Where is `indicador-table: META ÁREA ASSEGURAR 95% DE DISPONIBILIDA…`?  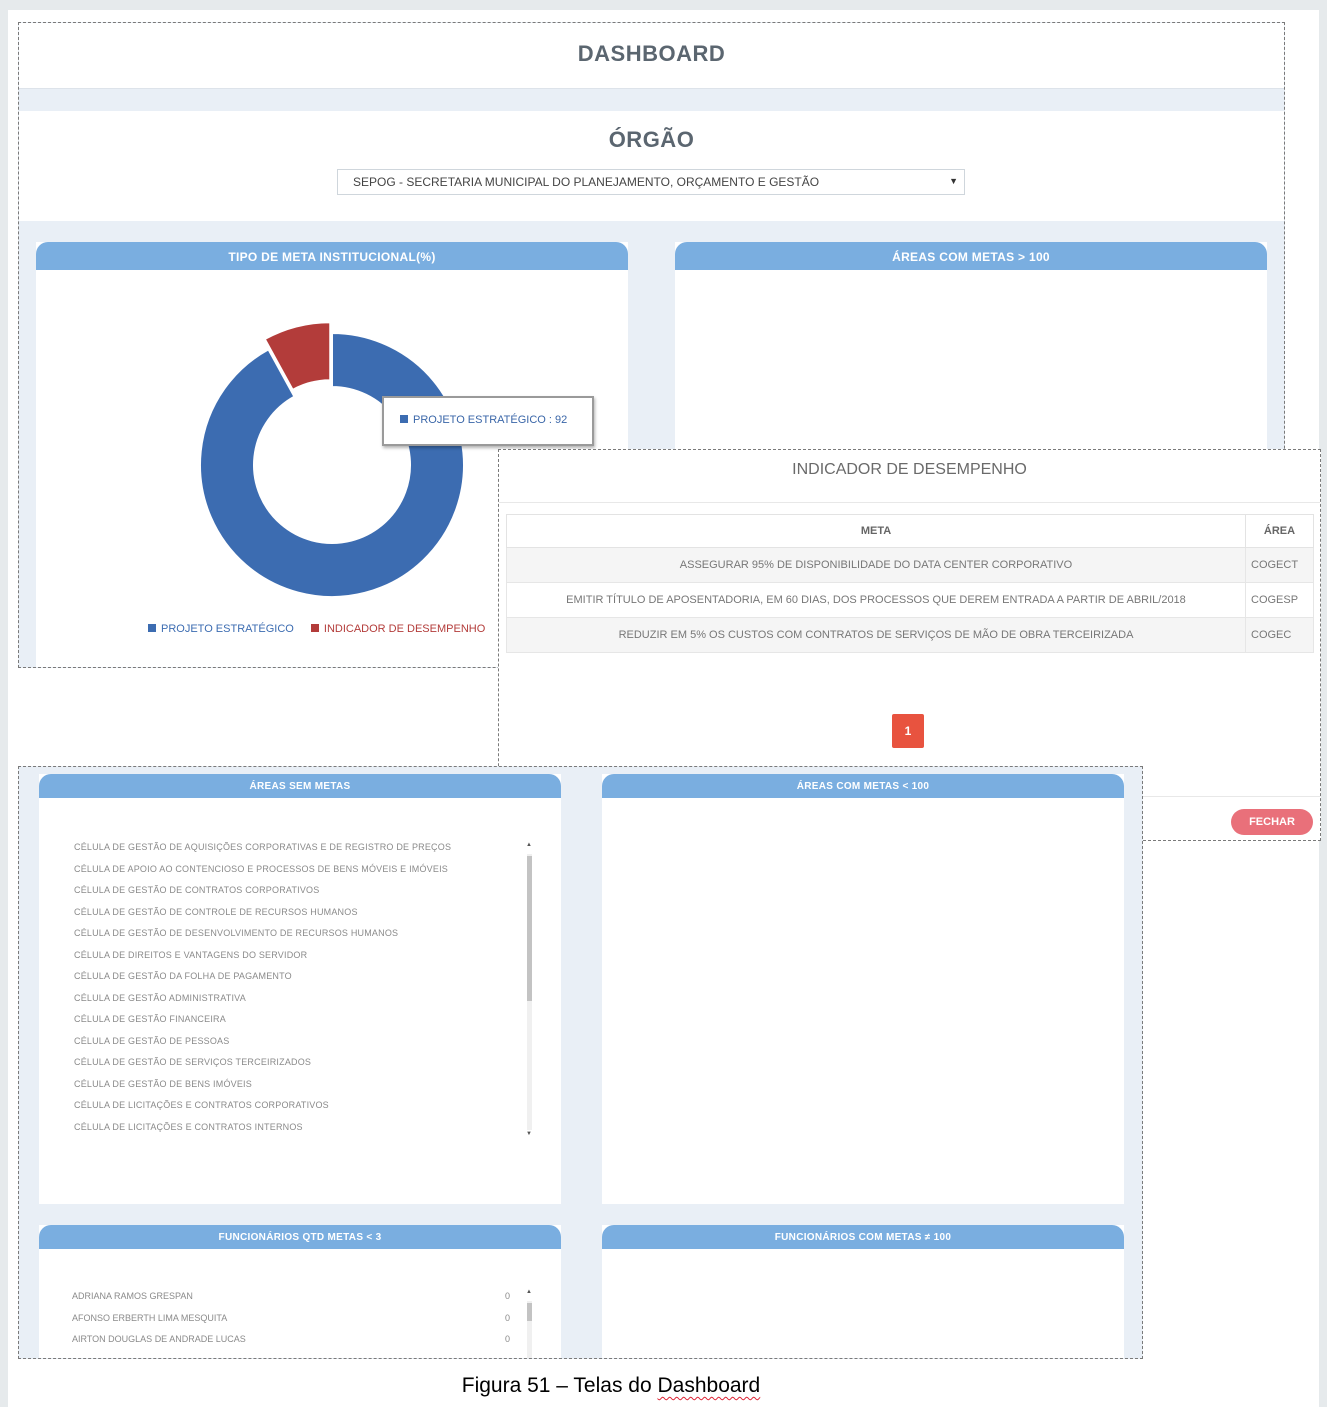
indicador-table: META ÁREA ASSEGURAR 95% DE DISPONIBILIDA… is located at coordinates (910, 583).